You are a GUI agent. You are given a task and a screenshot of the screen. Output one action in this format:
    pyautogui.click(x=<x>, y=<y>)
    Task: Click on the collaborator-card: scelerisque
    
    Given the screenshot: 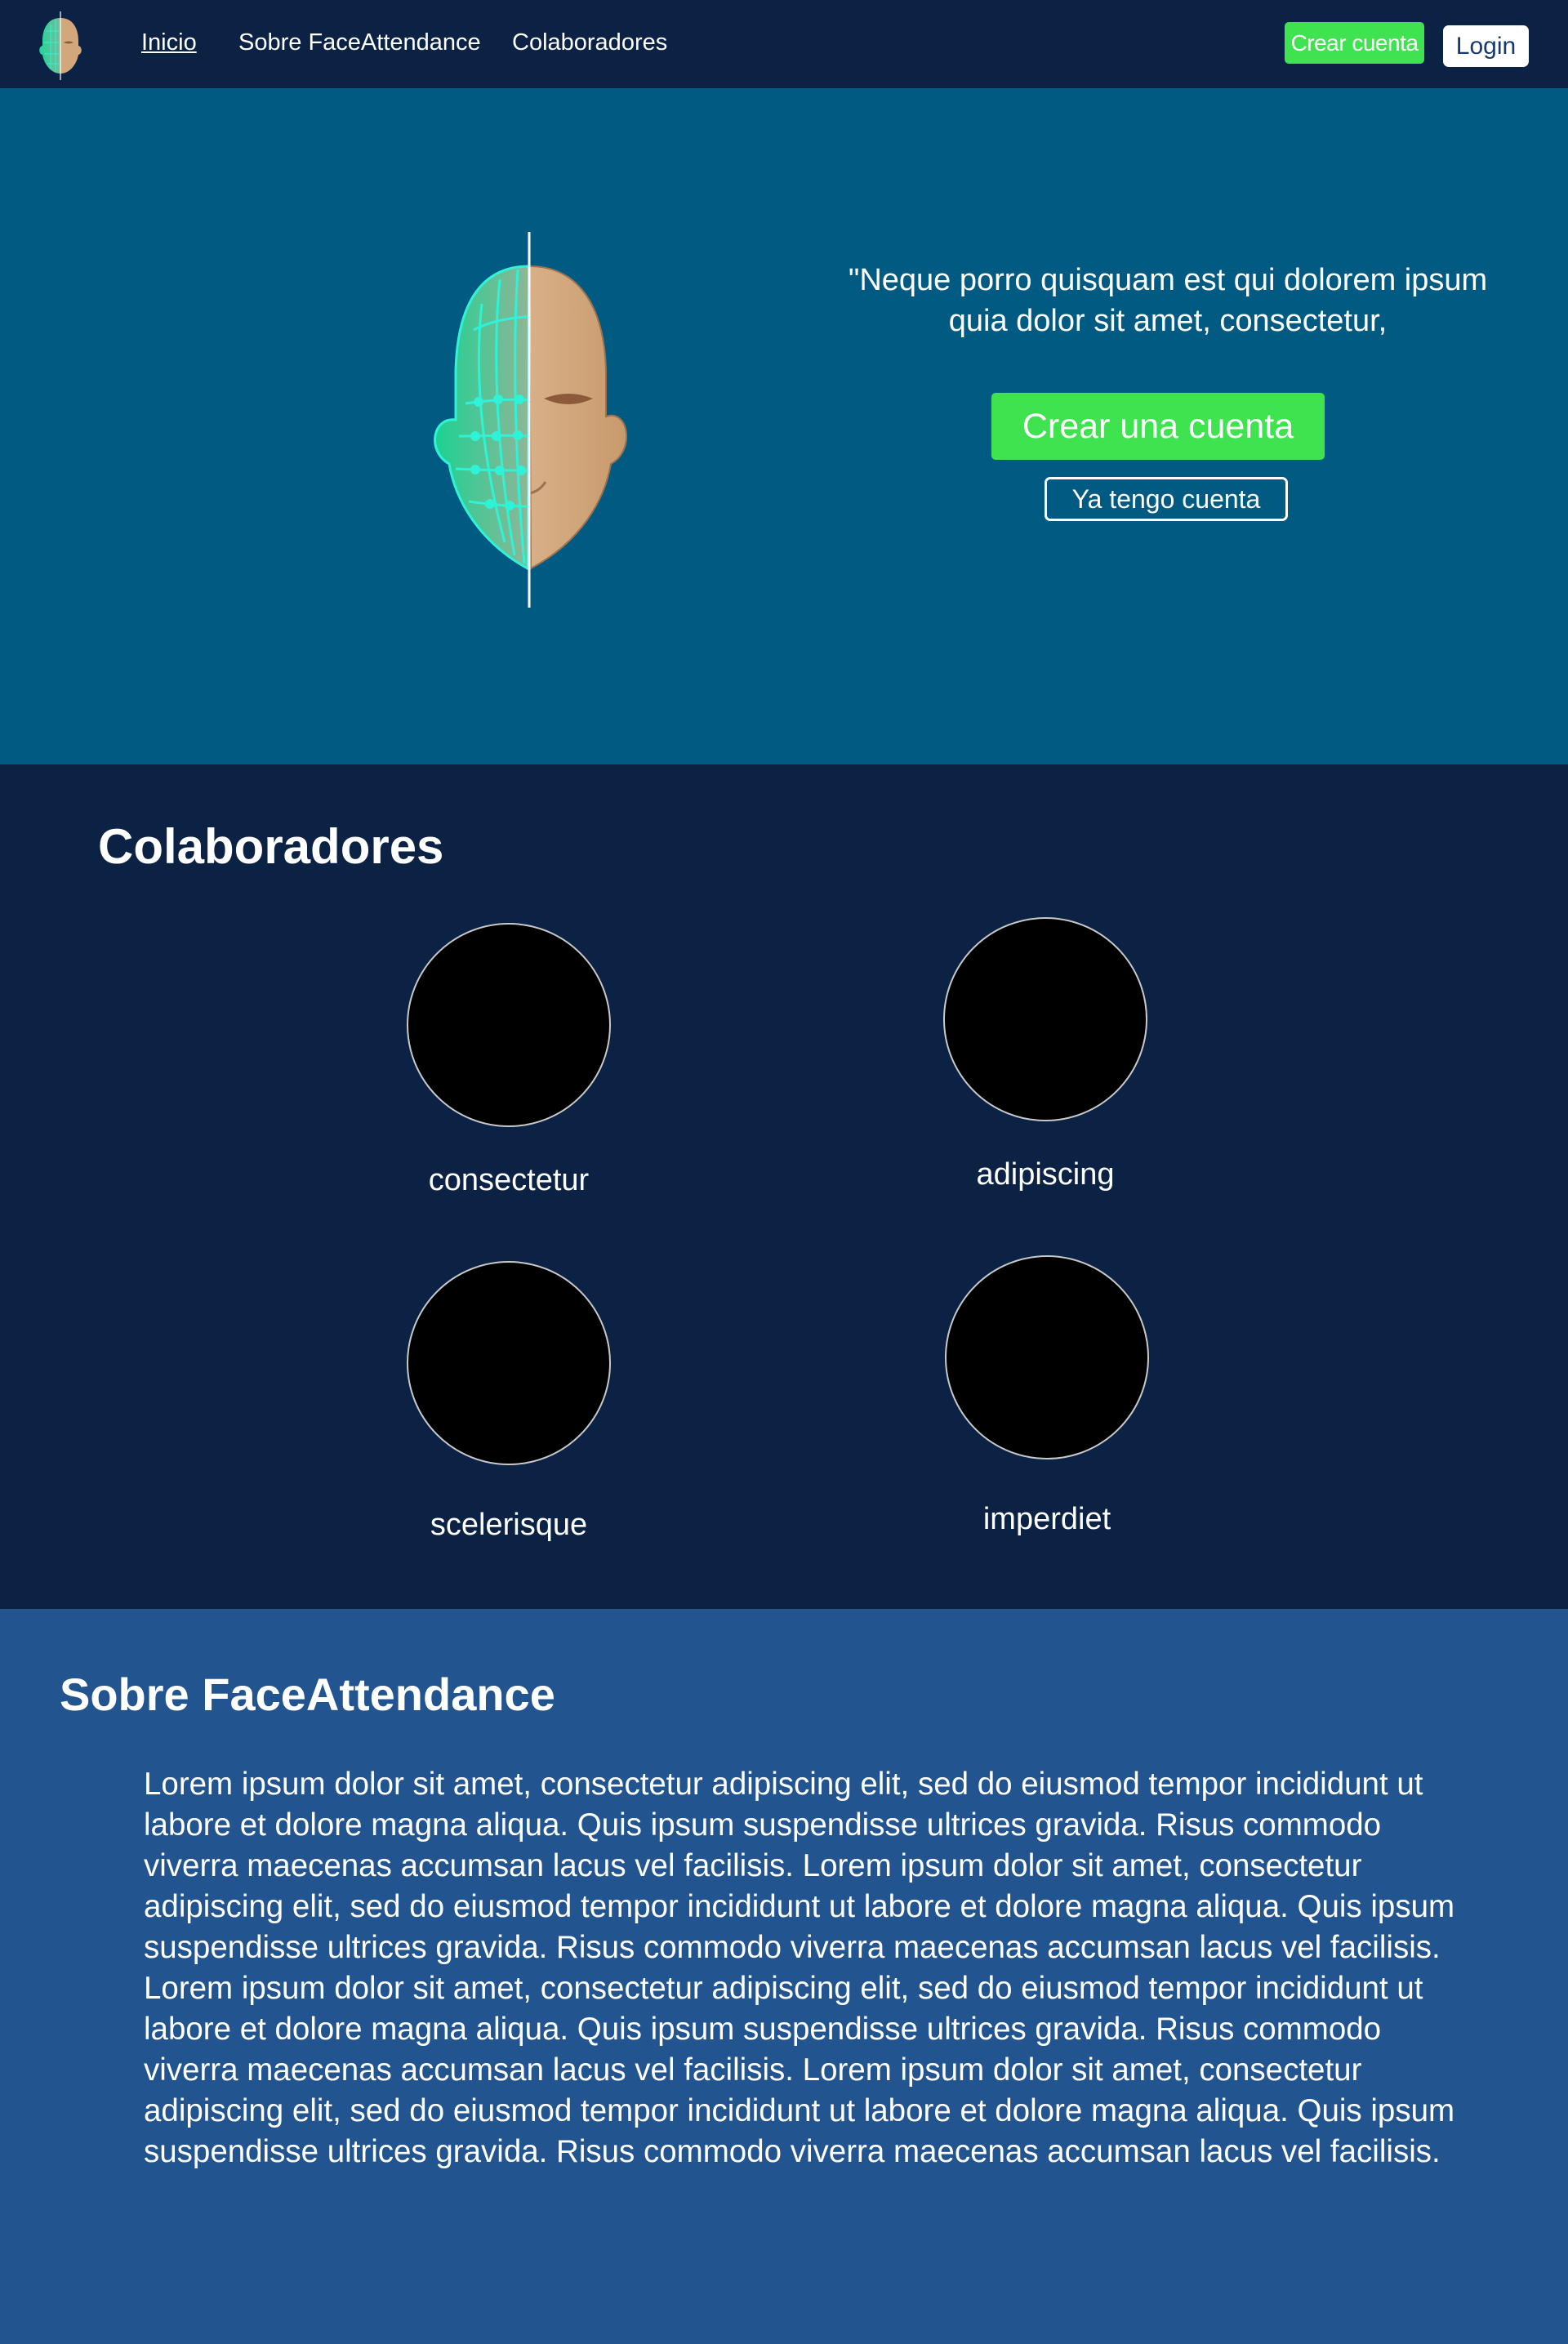 What is the action you would take?
    pyautogui.click(x=508, y=1402)
    